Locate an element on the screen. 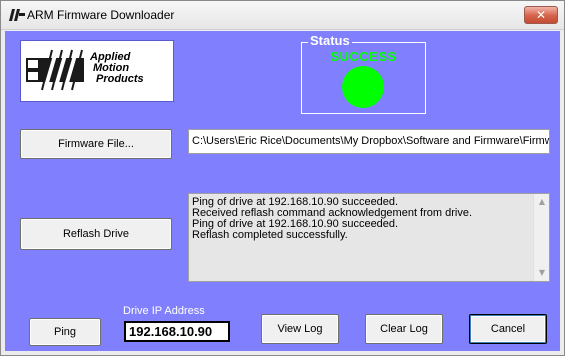  status-group: Status SUCCESS is located at coordinates (363, 73).